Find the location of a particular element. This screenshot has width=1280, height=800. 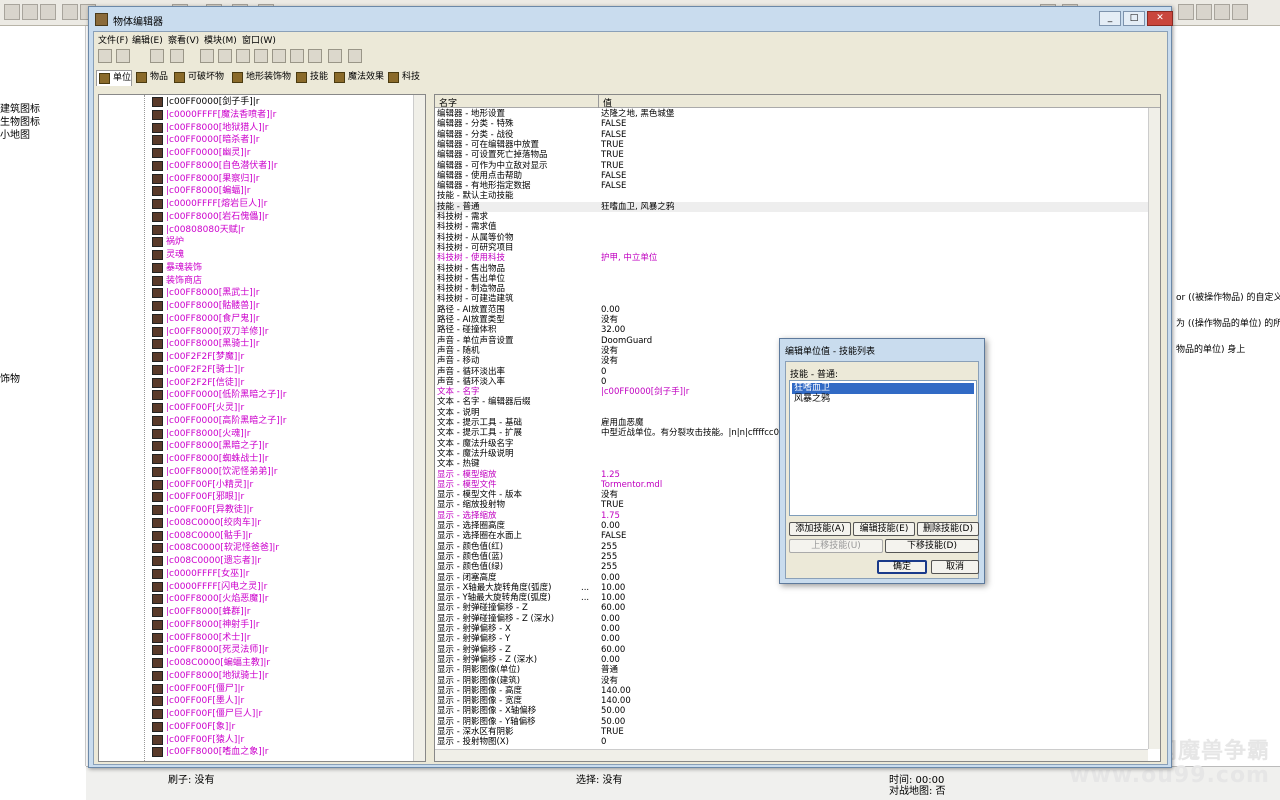

tree-scrollbar is located at coordinates (419, 428).